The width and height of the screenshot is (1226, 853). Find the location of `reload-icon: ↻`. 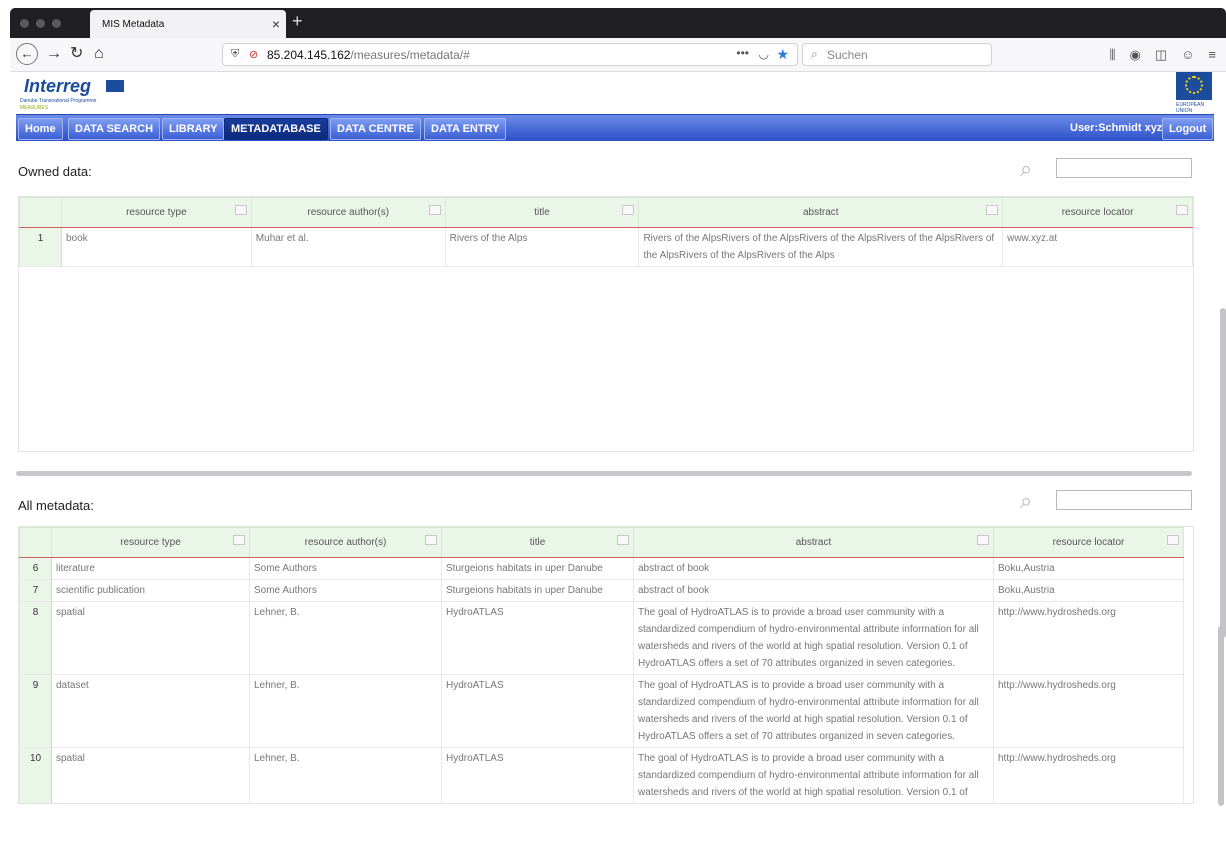

reload-icon: ↻ is located at coordinates (76, 54).